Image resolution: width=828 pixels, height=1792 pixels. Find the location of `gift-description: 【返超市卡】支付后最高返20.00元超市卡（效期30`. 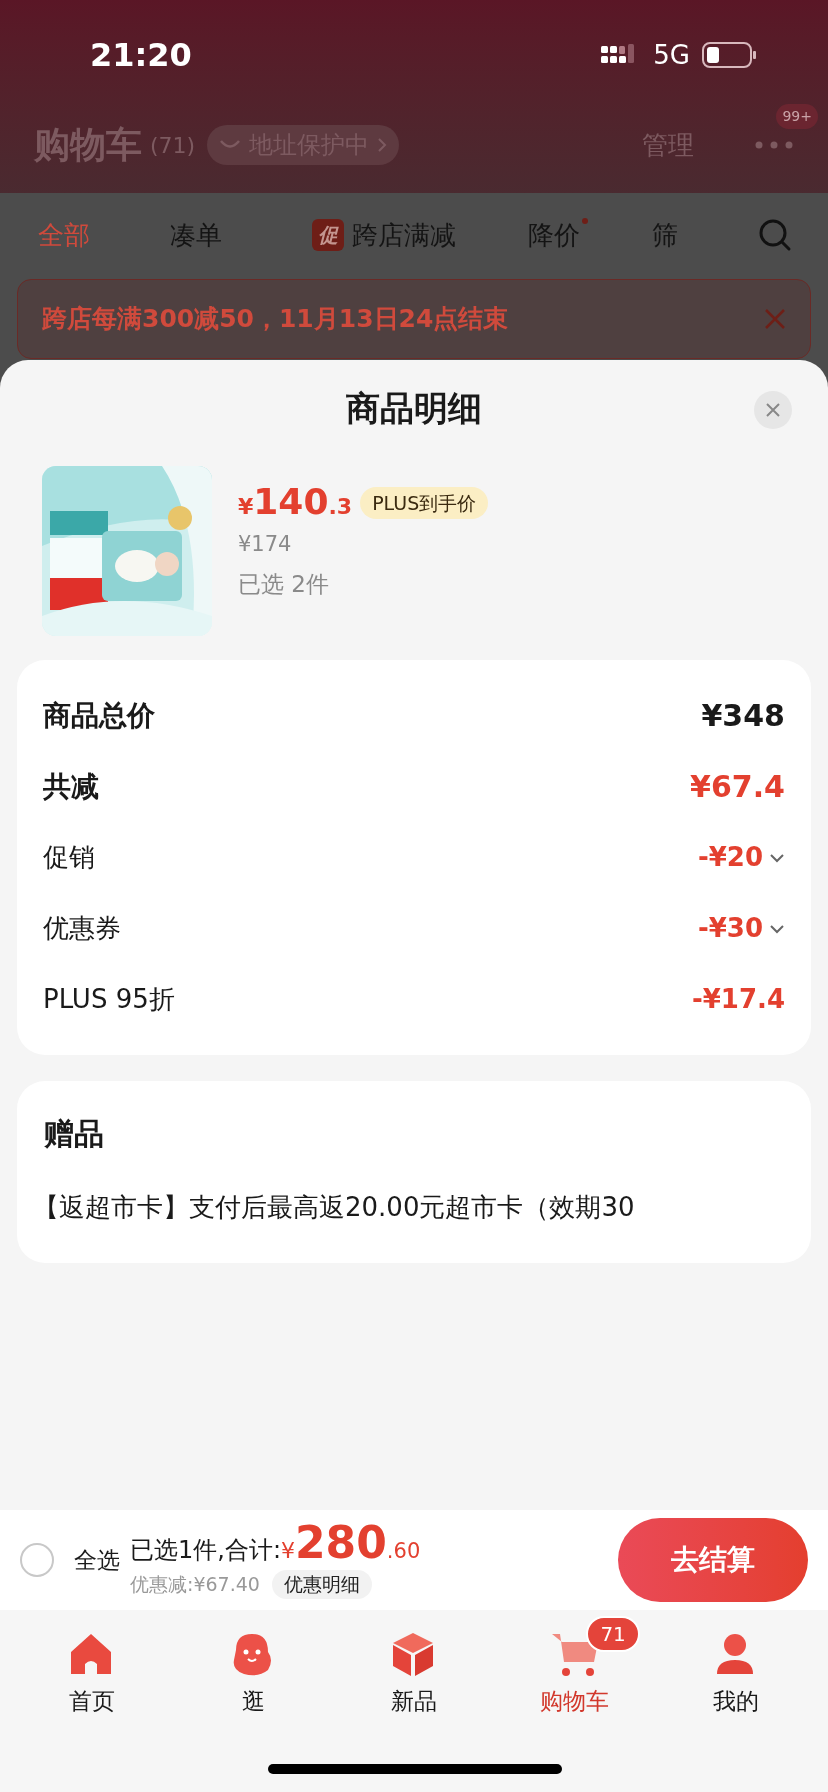

gift-description: 【返超市卡】支付后最高返20.00元超市卡（效期30 is located at coordinates (334, 1207).